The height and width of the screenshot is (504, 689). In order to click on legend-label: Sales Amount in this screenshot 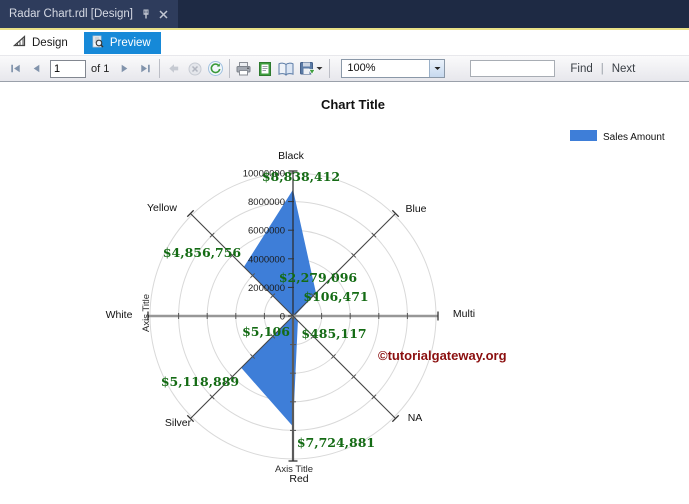, I will do `click(634, 137)`.